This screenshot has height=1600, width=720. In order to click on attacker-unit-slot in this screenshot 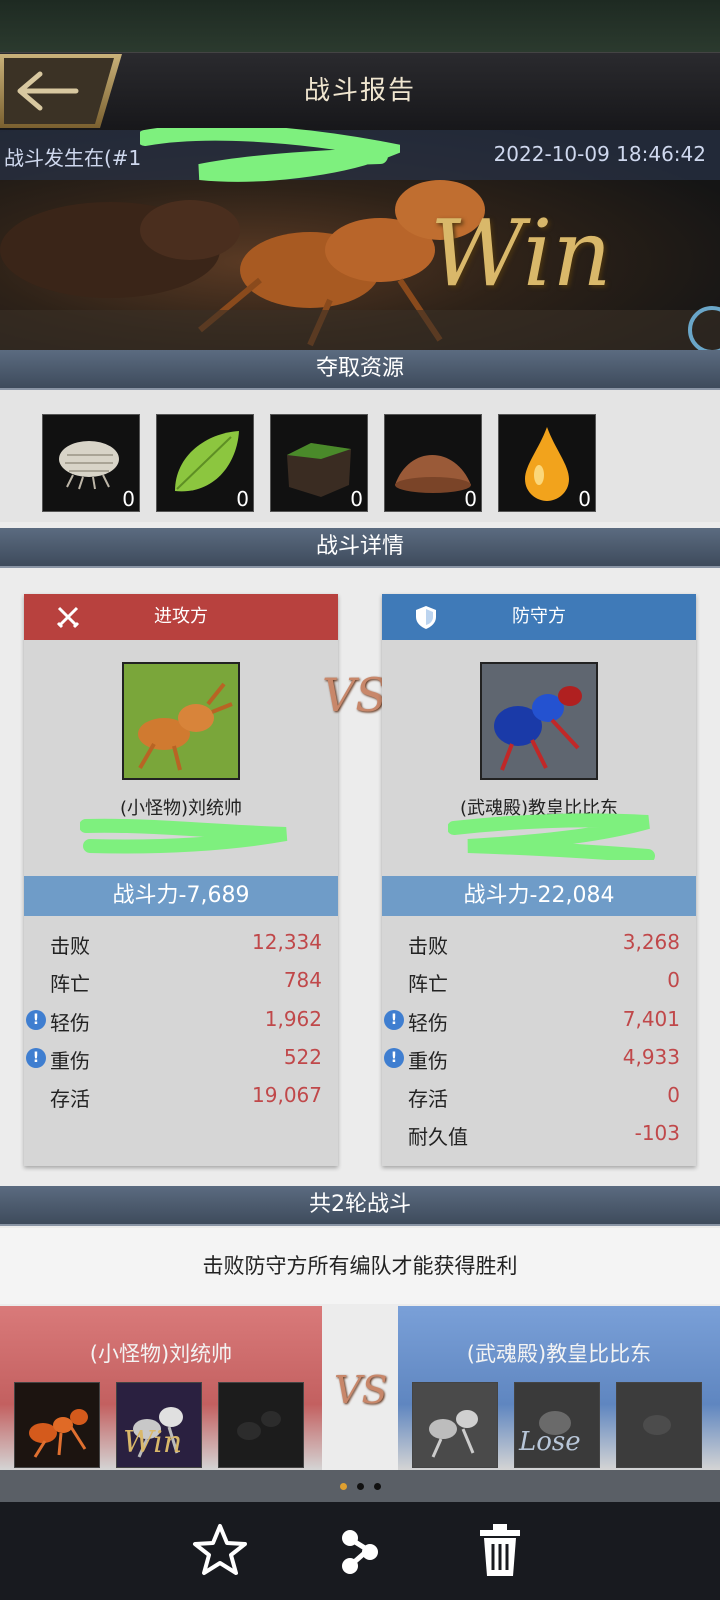, I will do `click(57, 1425)`.